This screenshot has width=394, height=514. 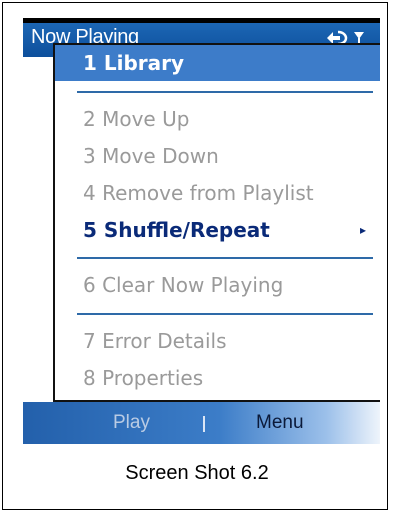 I want to click on menu-softkey: Menu, so click(x=280, y=423).